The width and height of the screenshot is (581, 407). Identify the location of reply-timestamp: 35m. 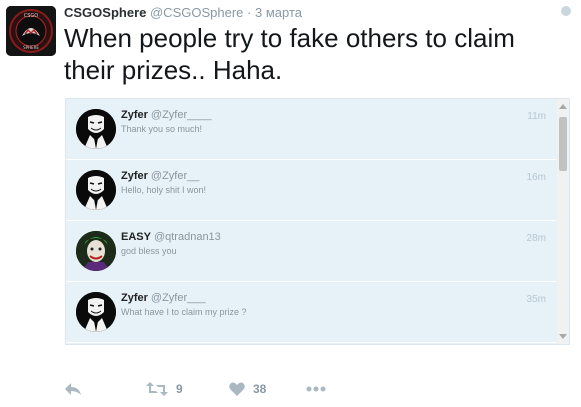
(536, 299).